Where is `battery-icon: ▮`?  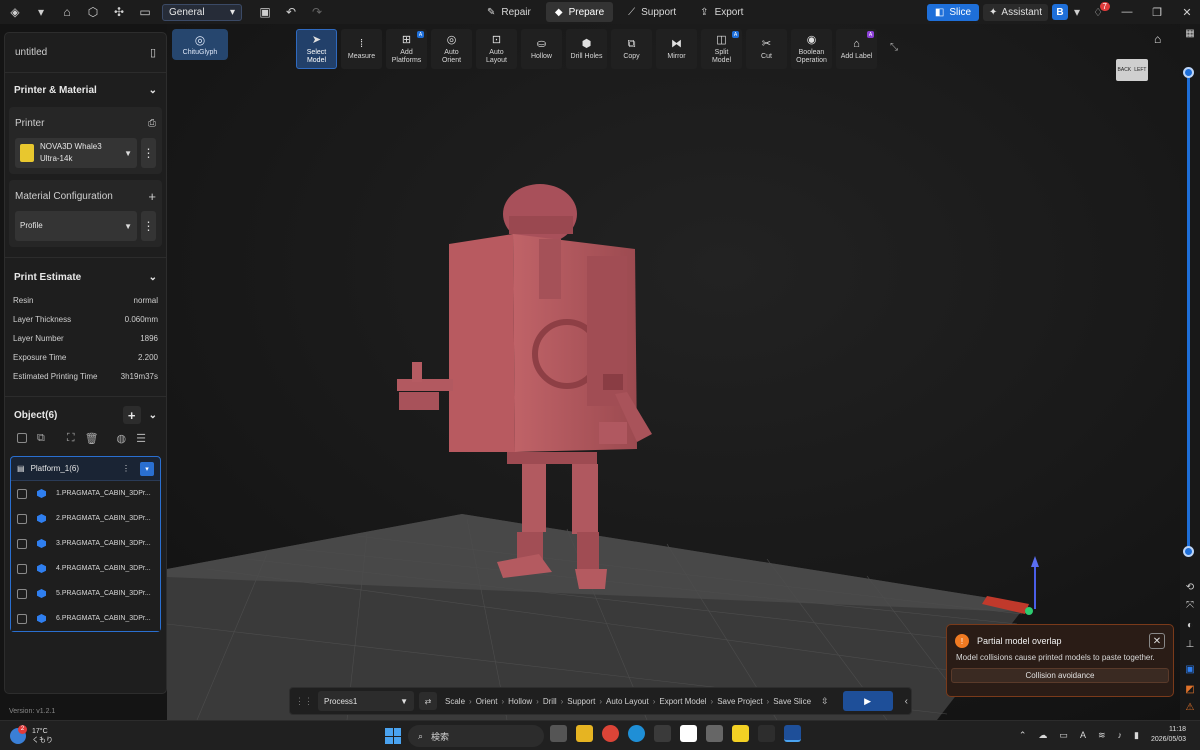
battery-icon: ▮ is located at coordinates (1136, 735).